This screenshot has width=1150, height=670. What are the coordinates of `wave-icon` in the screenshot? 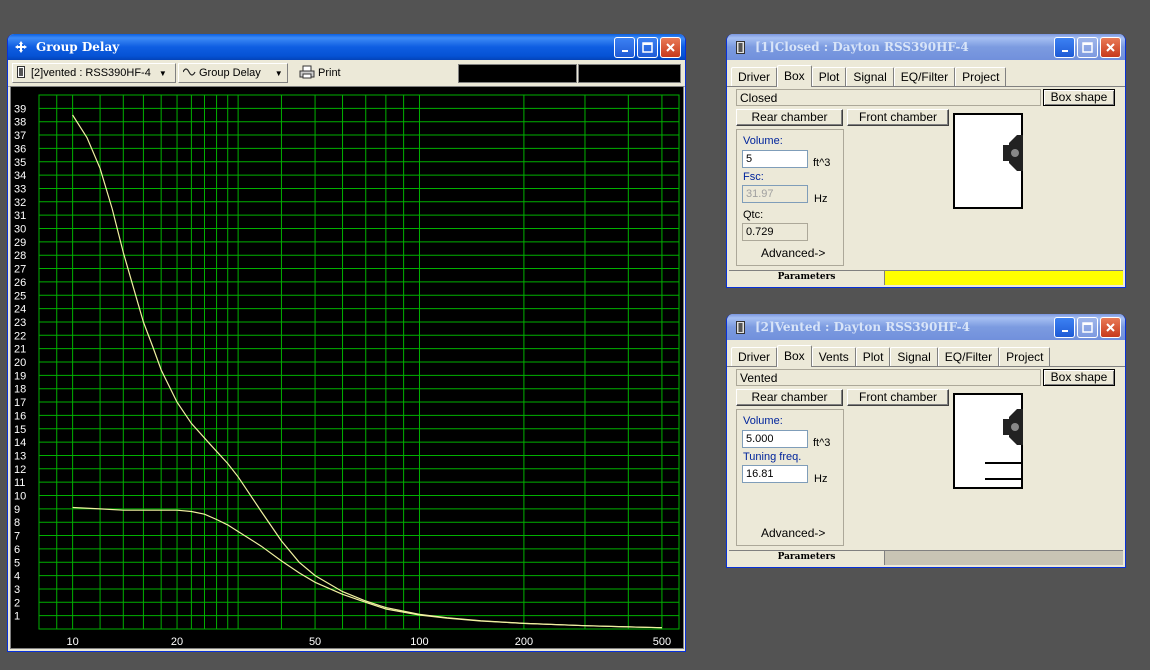 It's located at (189, 73).